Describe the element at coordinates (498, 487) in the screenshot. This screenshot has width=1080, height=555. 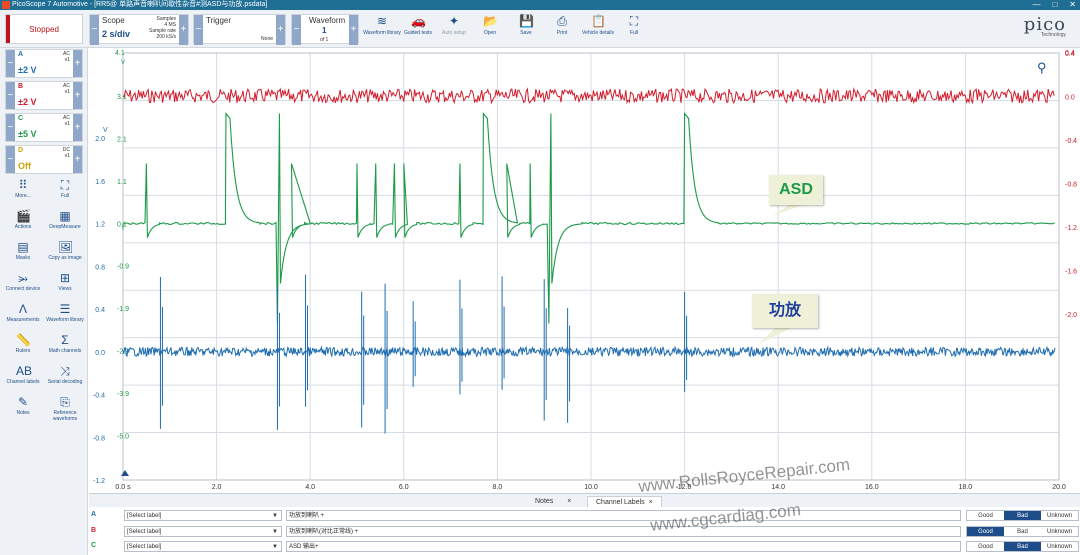
I see `x-tick-label: 8.0` at that location.